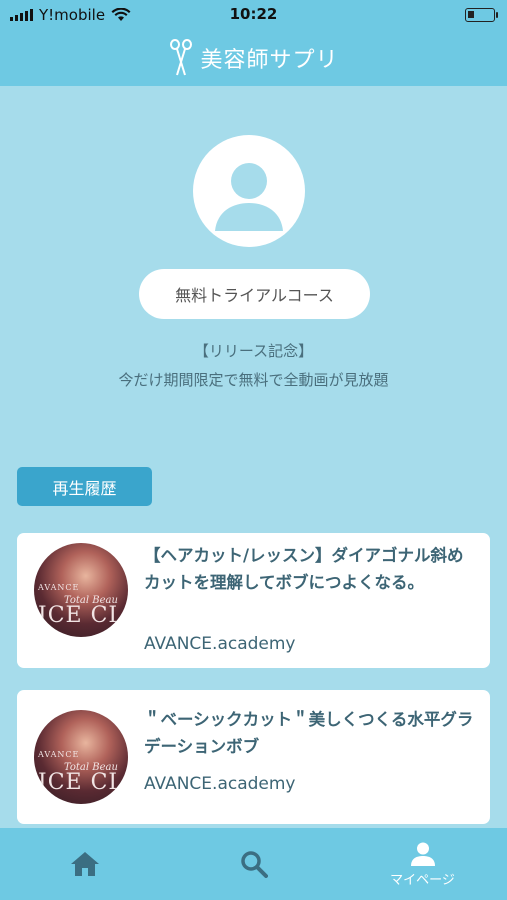 Image resolution: width=507 pixels, height=900 pixels. Describe the element at coordinates (309, 733) in the screenshot. I see `video-title: ＂ベーシックカット＂美しくつくる水平グラデーションボブ` at that location.